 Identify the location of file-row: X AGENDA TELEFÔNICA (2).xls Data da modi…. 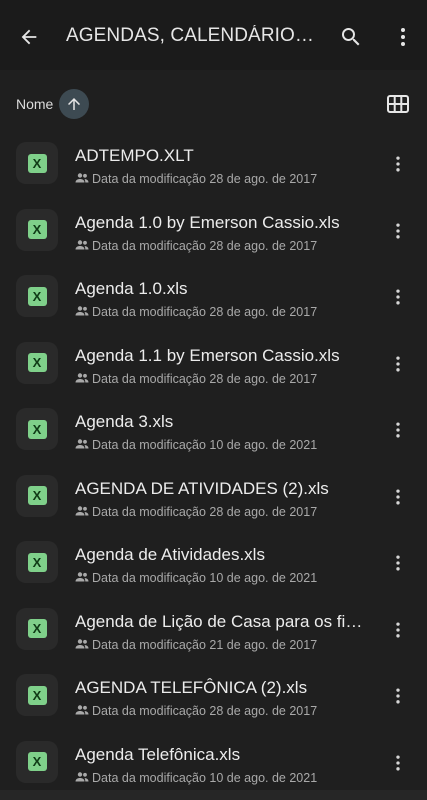
(213, 695).